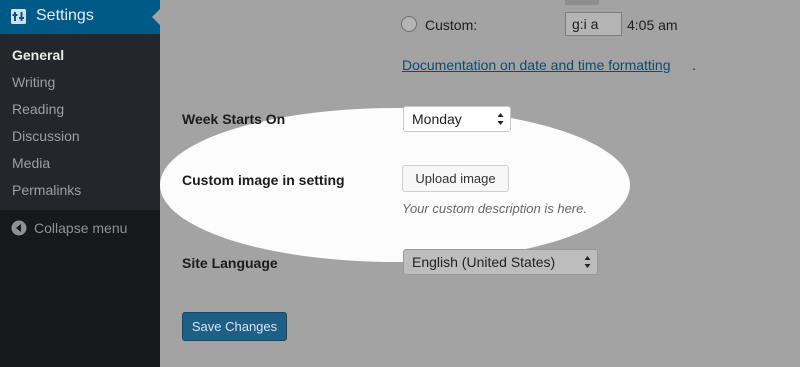 The height and width of the screenshot is (367, 800). What do you see at coordinates (593, 24) in the screenshot?
I see `time-format-custom-input` at bounding box center [593, 24].